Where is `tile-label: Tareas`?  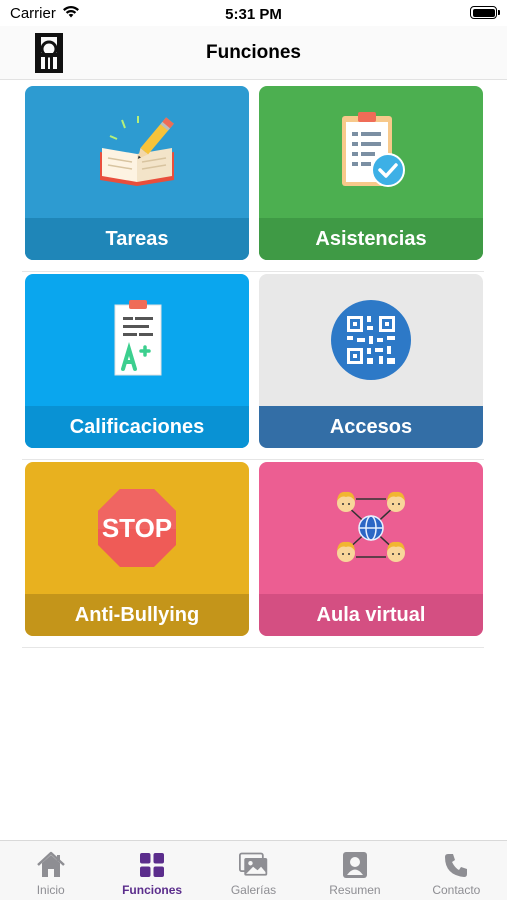
tile-label: Tareas is located at coordinates (137, 239).